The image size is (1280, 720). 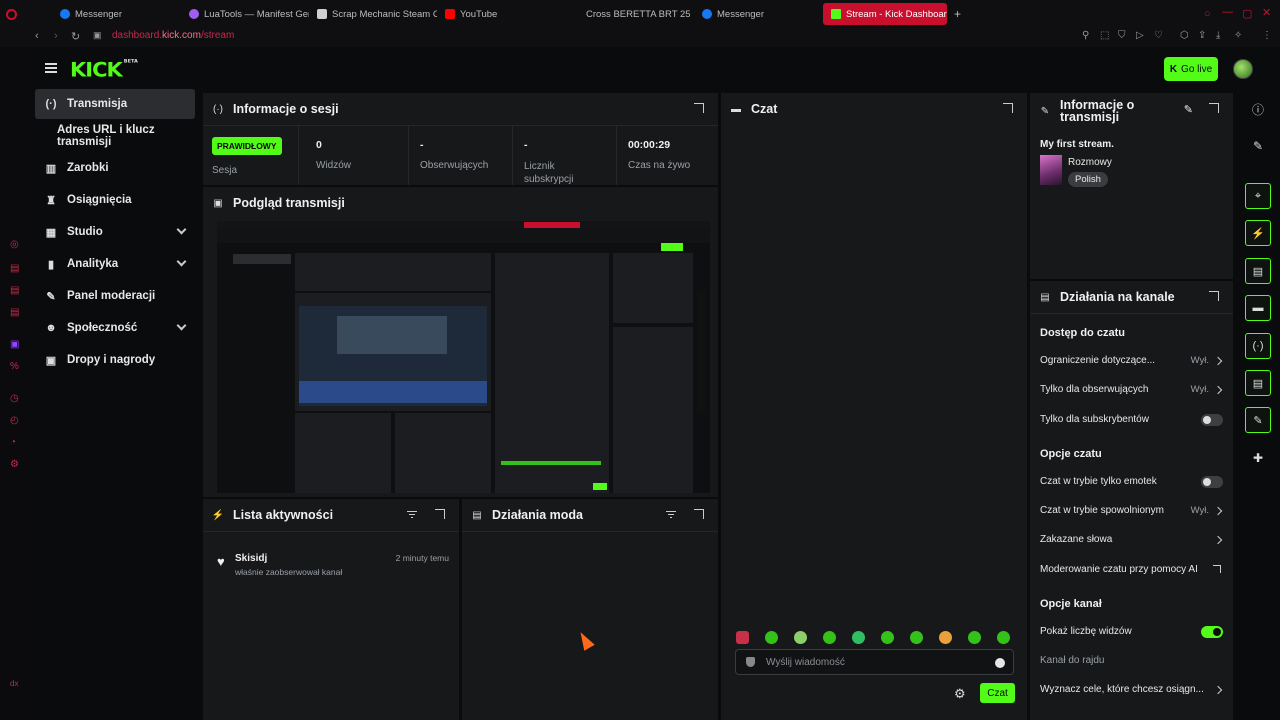 What do you see at coordinates (115, 296) in the screenshot?
I see `sidebar-item-panel-moderacji: ✎ Panel moderacji` at bounding box center [115, 296].